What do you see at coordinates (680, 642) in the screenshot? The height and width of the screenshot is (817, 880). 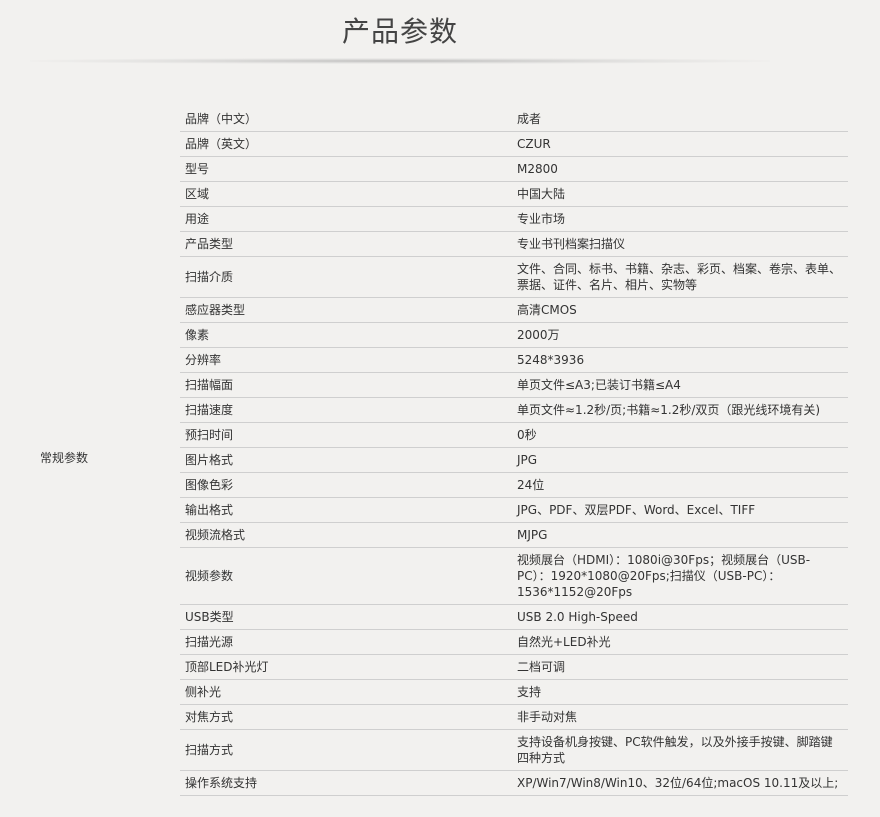 I see `spec-value: 自然光+LED补光` at bounding box center [680, 642].